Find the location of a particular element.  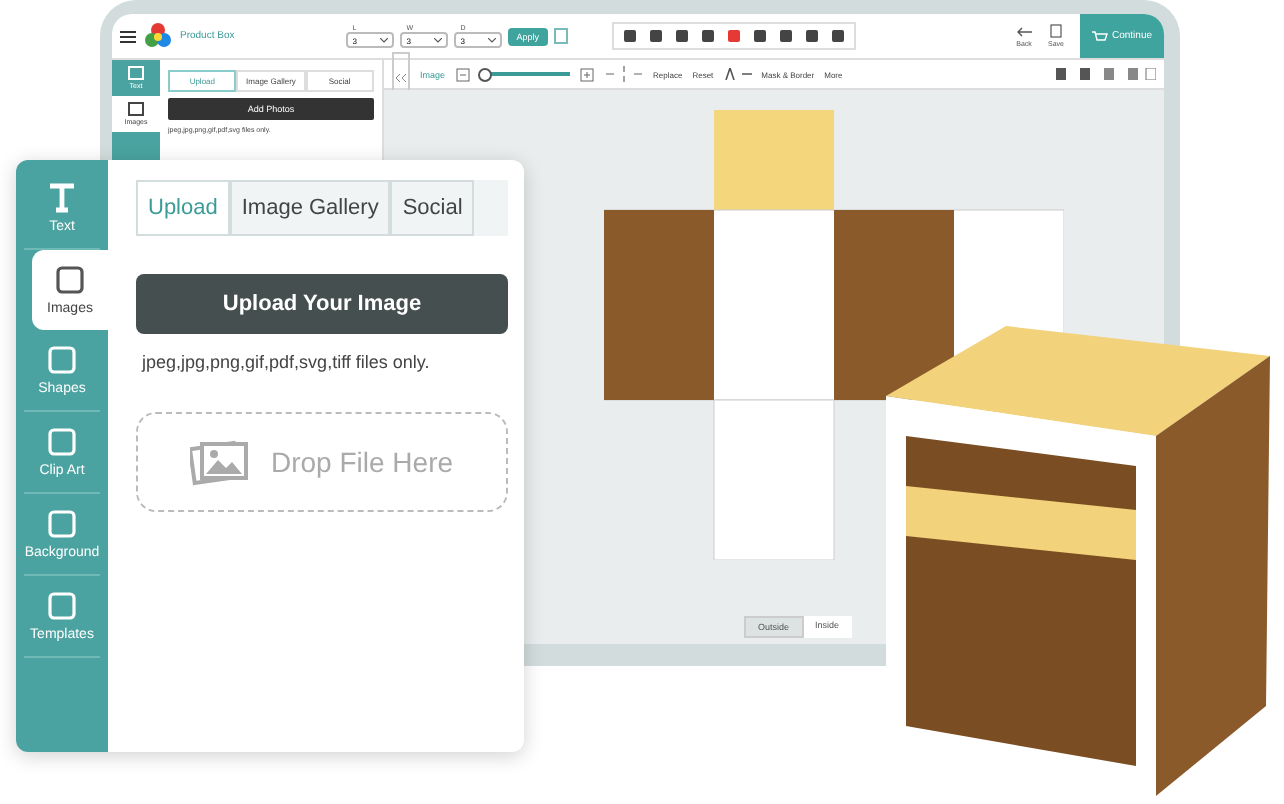

file-types-note: jpeg,jpg,png,gif,pdf,svg,tiff files only. is located at coordinates (285, 362).